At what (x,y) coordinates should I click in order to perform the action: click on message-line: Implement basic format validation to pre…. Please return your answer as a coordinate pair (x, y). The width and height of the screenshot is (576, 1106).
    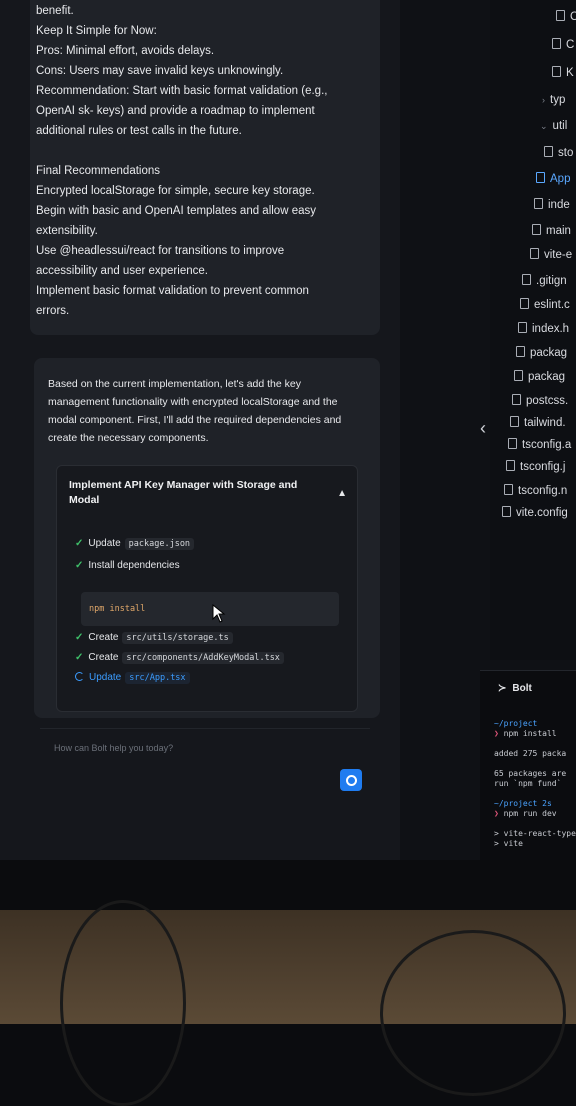
    Looking at the image, I should click on (172, 291).